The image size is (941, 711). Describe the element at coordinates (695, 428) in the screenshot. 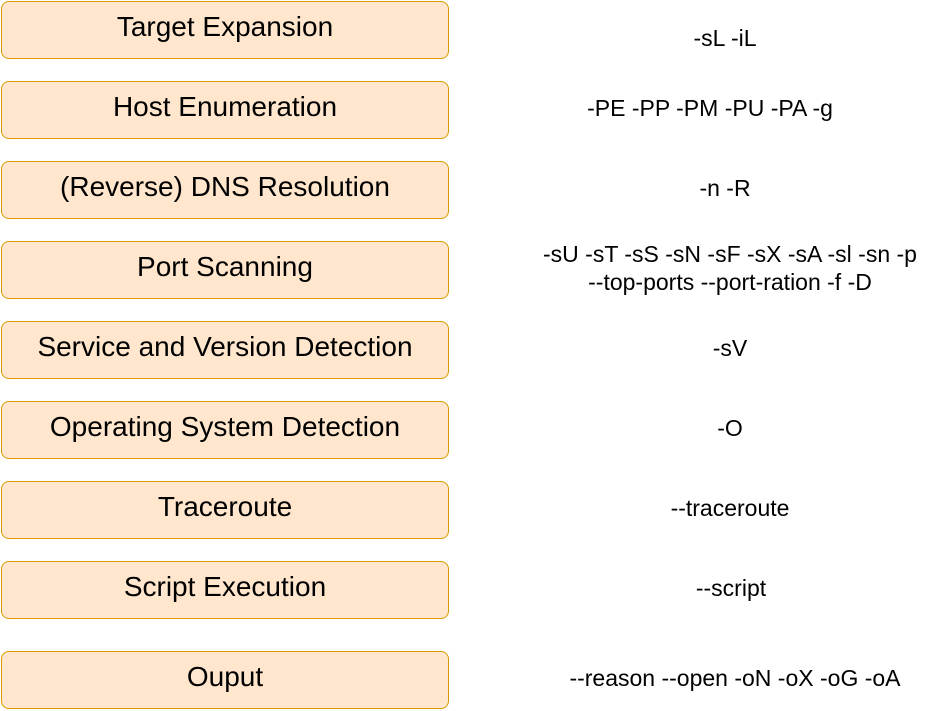

I see `options-os-detection: -O` at that location.